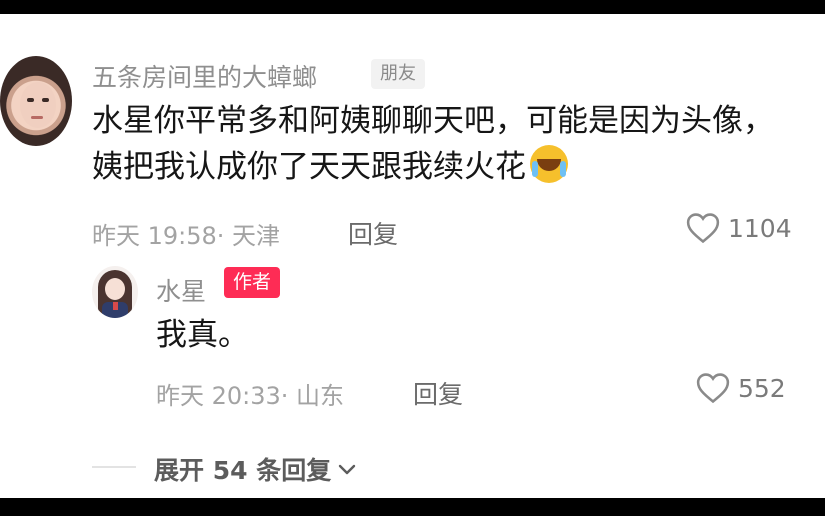 The height and width of the screenshot is (516, 825). What do you see at coordinates (218, 396) in the screenshot?
I see `reply-time: 昨天 20:33` at bounding box center [218, 396].